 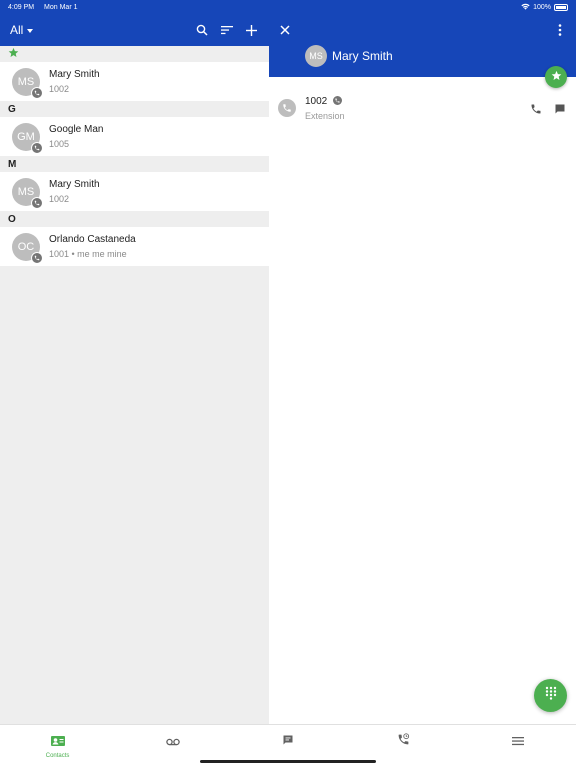 I want to click on favorite-star-button, so click(x=556, y=77).